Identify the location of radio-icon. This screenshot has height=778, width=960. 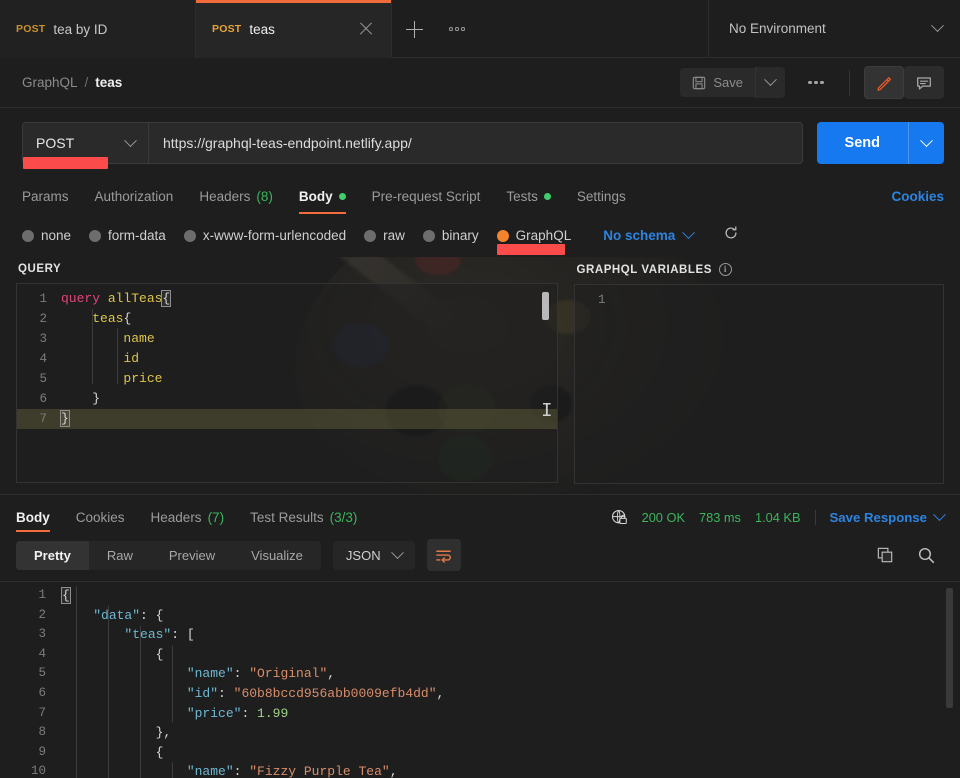
(189, 235).